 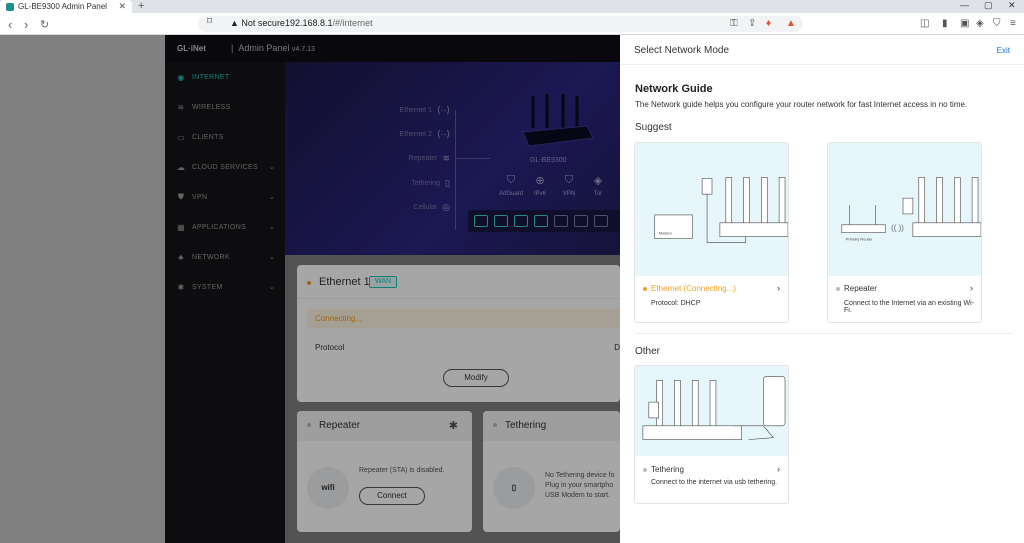 I want to click on brave-rewards-icon: ▲, so click(x=791, y=23).